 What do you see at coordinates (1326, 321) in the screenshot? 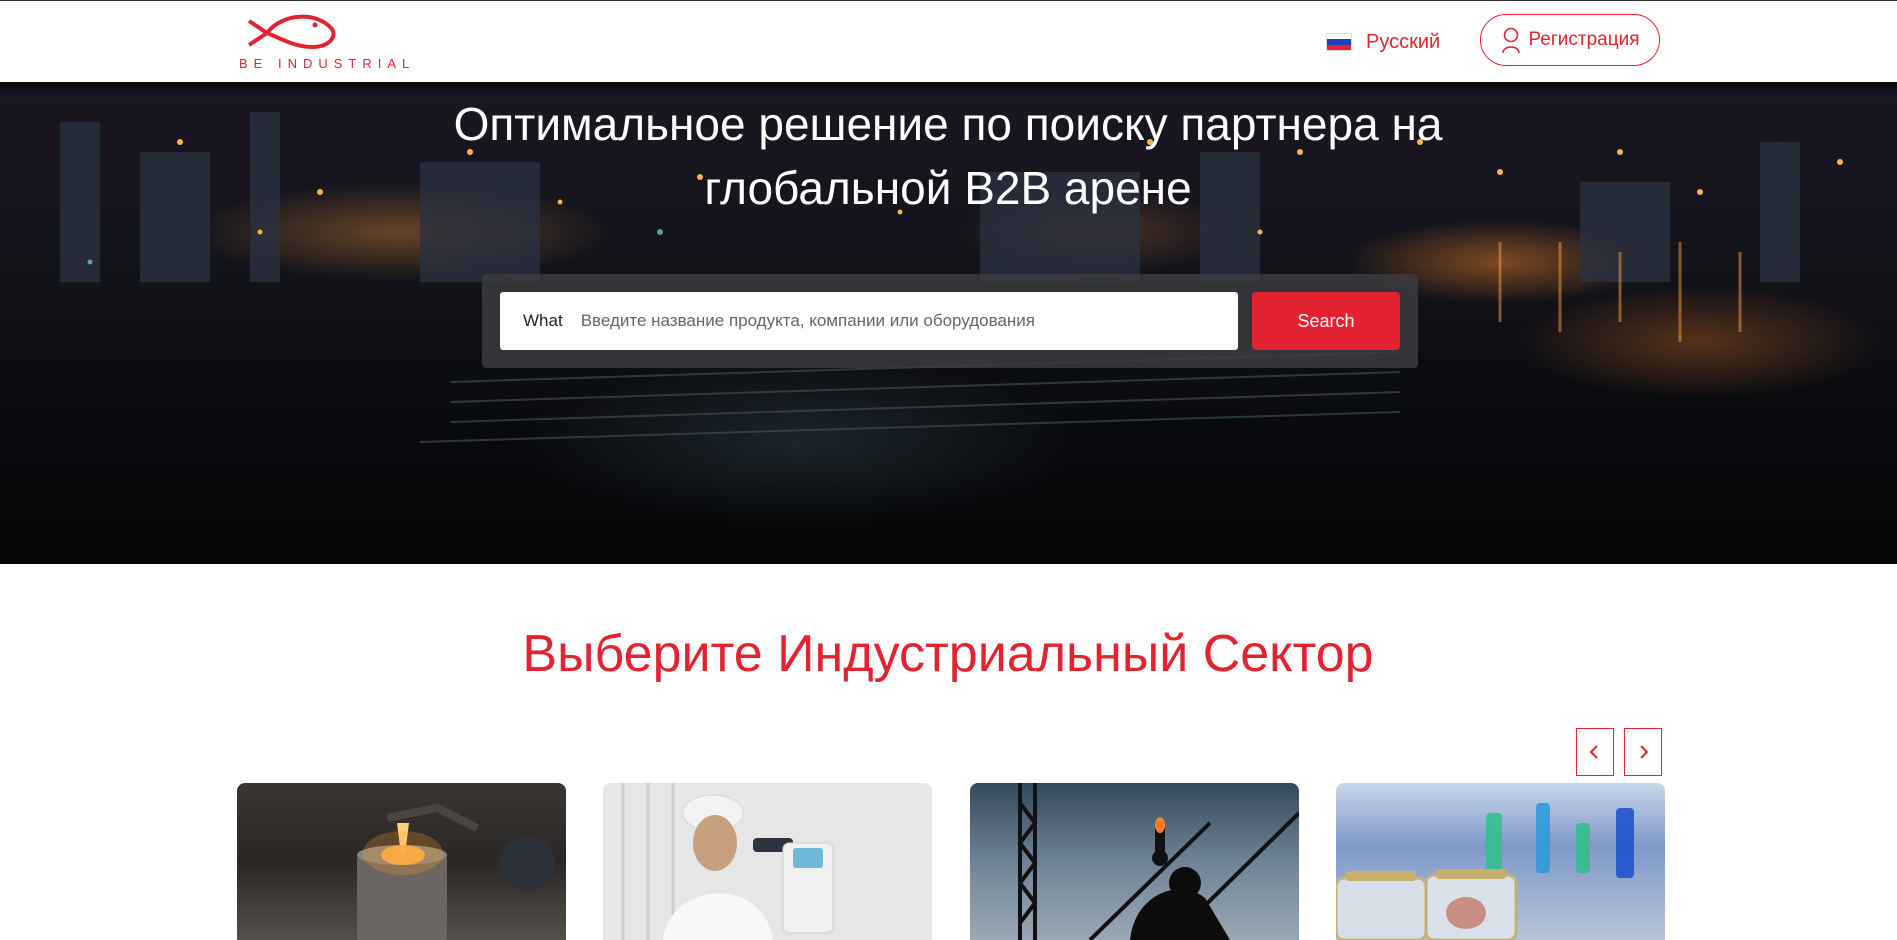
I see `search-button: Search` at bounding box center [1326, 321].